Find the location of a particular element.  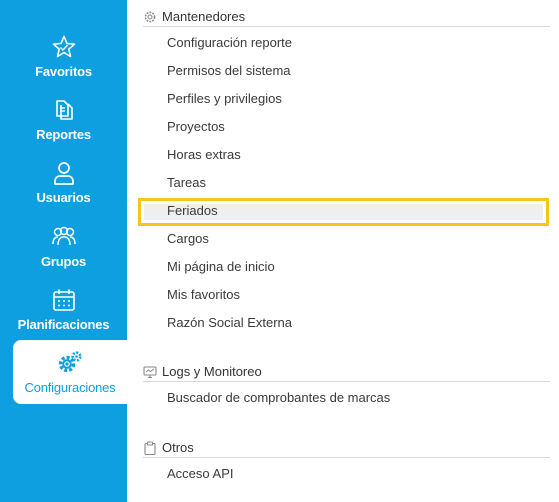

sidebar-item-reportes: Reportes is located at coordinates (63, 127).